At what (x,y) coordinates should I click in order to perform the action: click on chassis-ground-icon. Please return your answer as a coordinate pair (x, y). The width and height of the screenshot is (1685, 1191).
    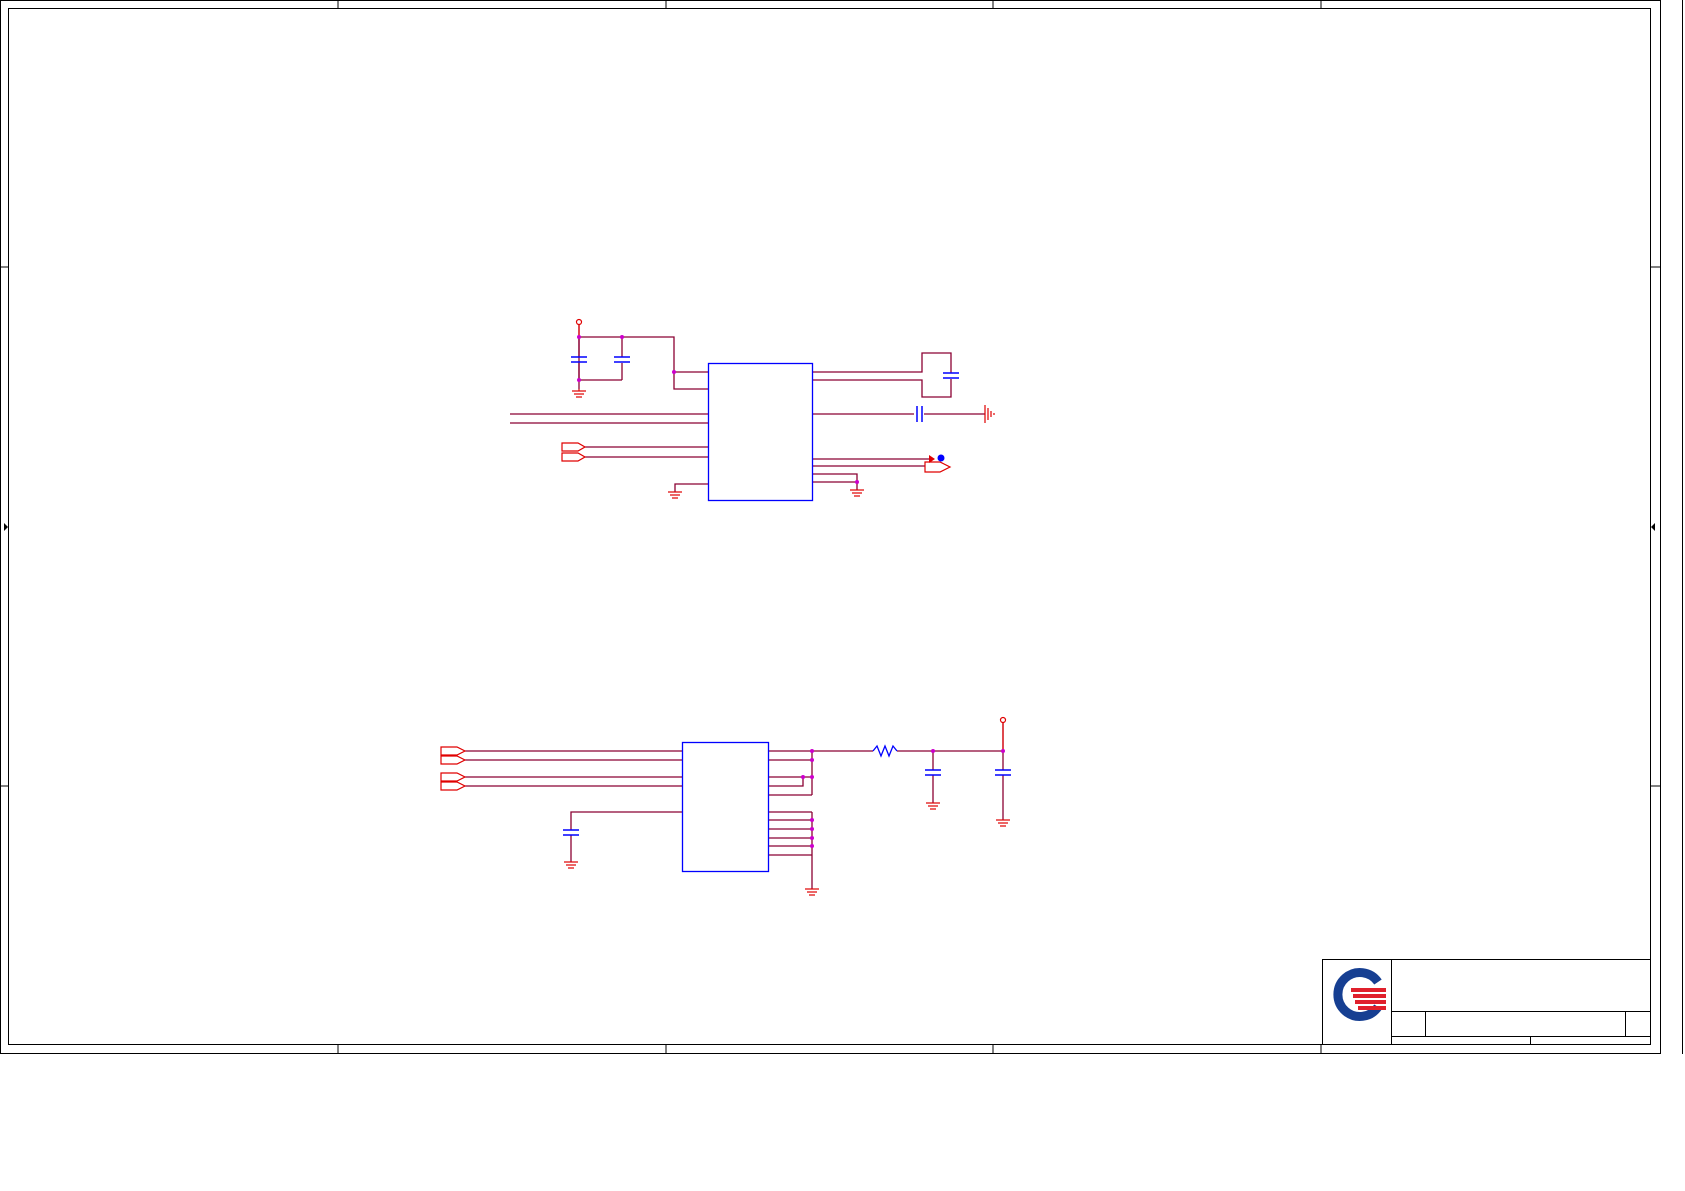
    Looking at the image, I should click on (989, 414).